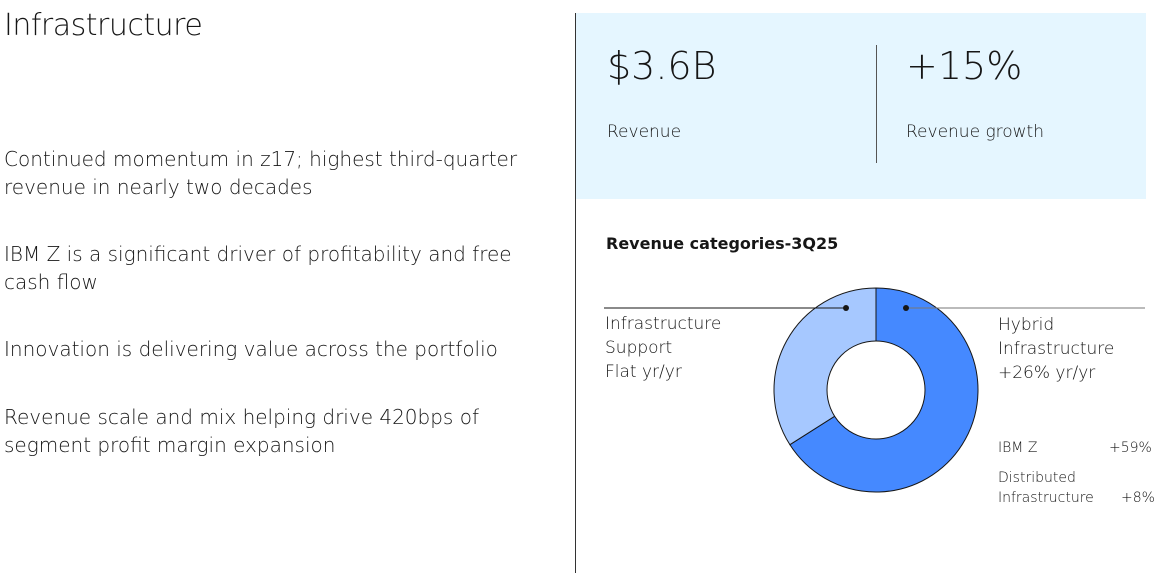 The width and height of the screenshot is (1170, 573). I want to click on support-label-line2: Support, so click(639, 348).